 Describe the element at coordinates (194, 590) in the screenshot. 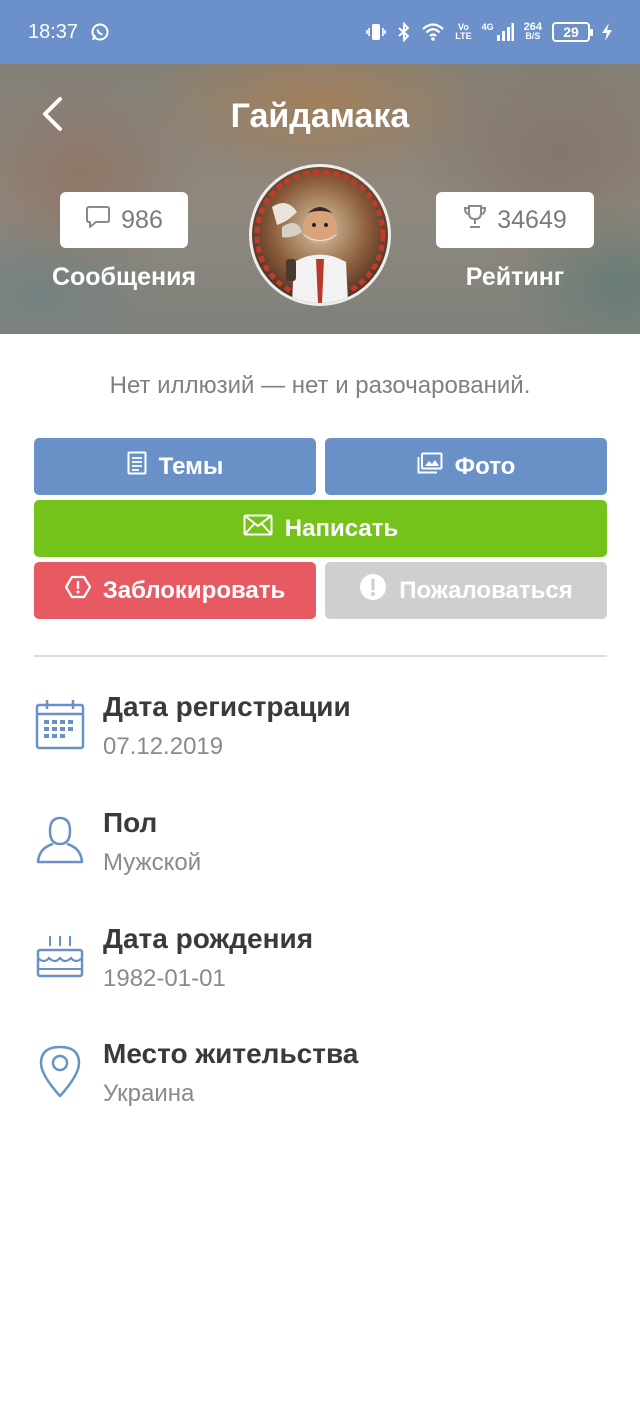

I see `block-label: Заблокировать` at that location.